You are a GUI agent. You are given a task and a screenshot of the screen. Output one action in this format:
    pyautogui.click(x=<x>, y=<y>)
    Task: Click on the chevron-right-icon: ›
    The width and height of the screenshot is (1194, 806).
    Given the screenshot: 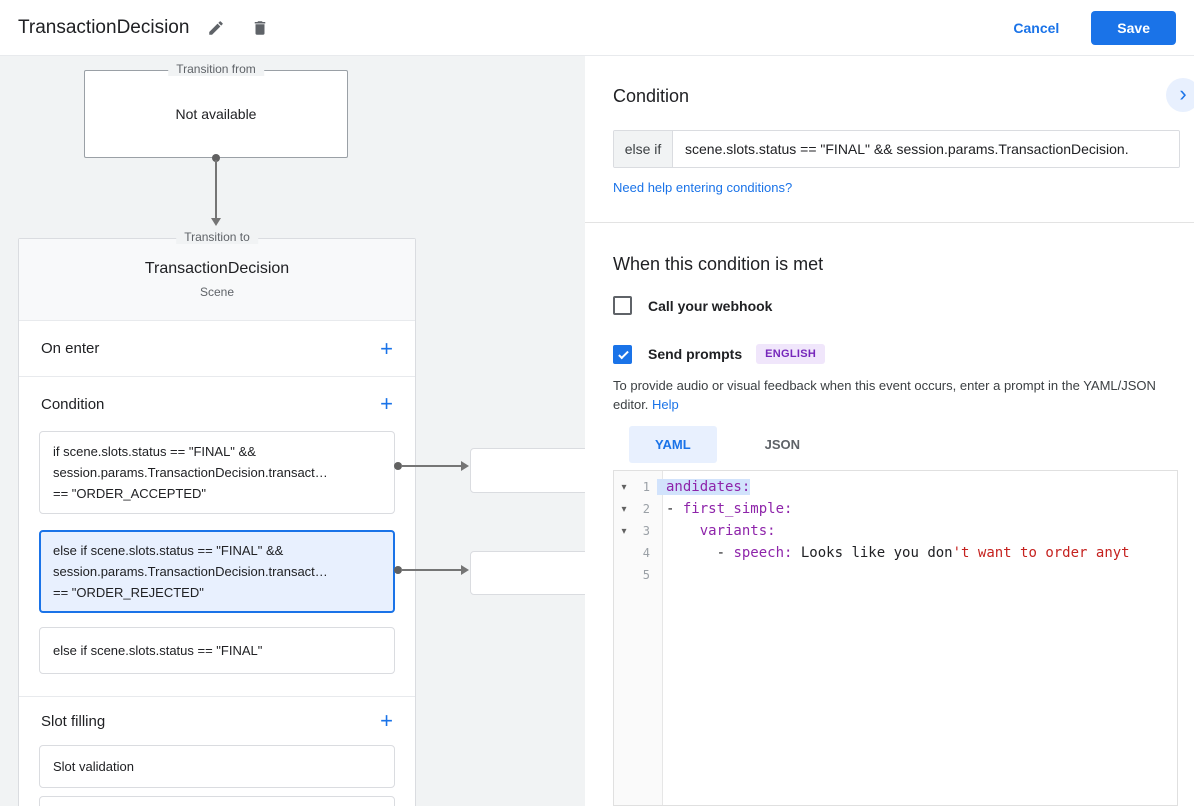 What is the action you would take?
    pyautogui.click(x=1183, y=93)
    